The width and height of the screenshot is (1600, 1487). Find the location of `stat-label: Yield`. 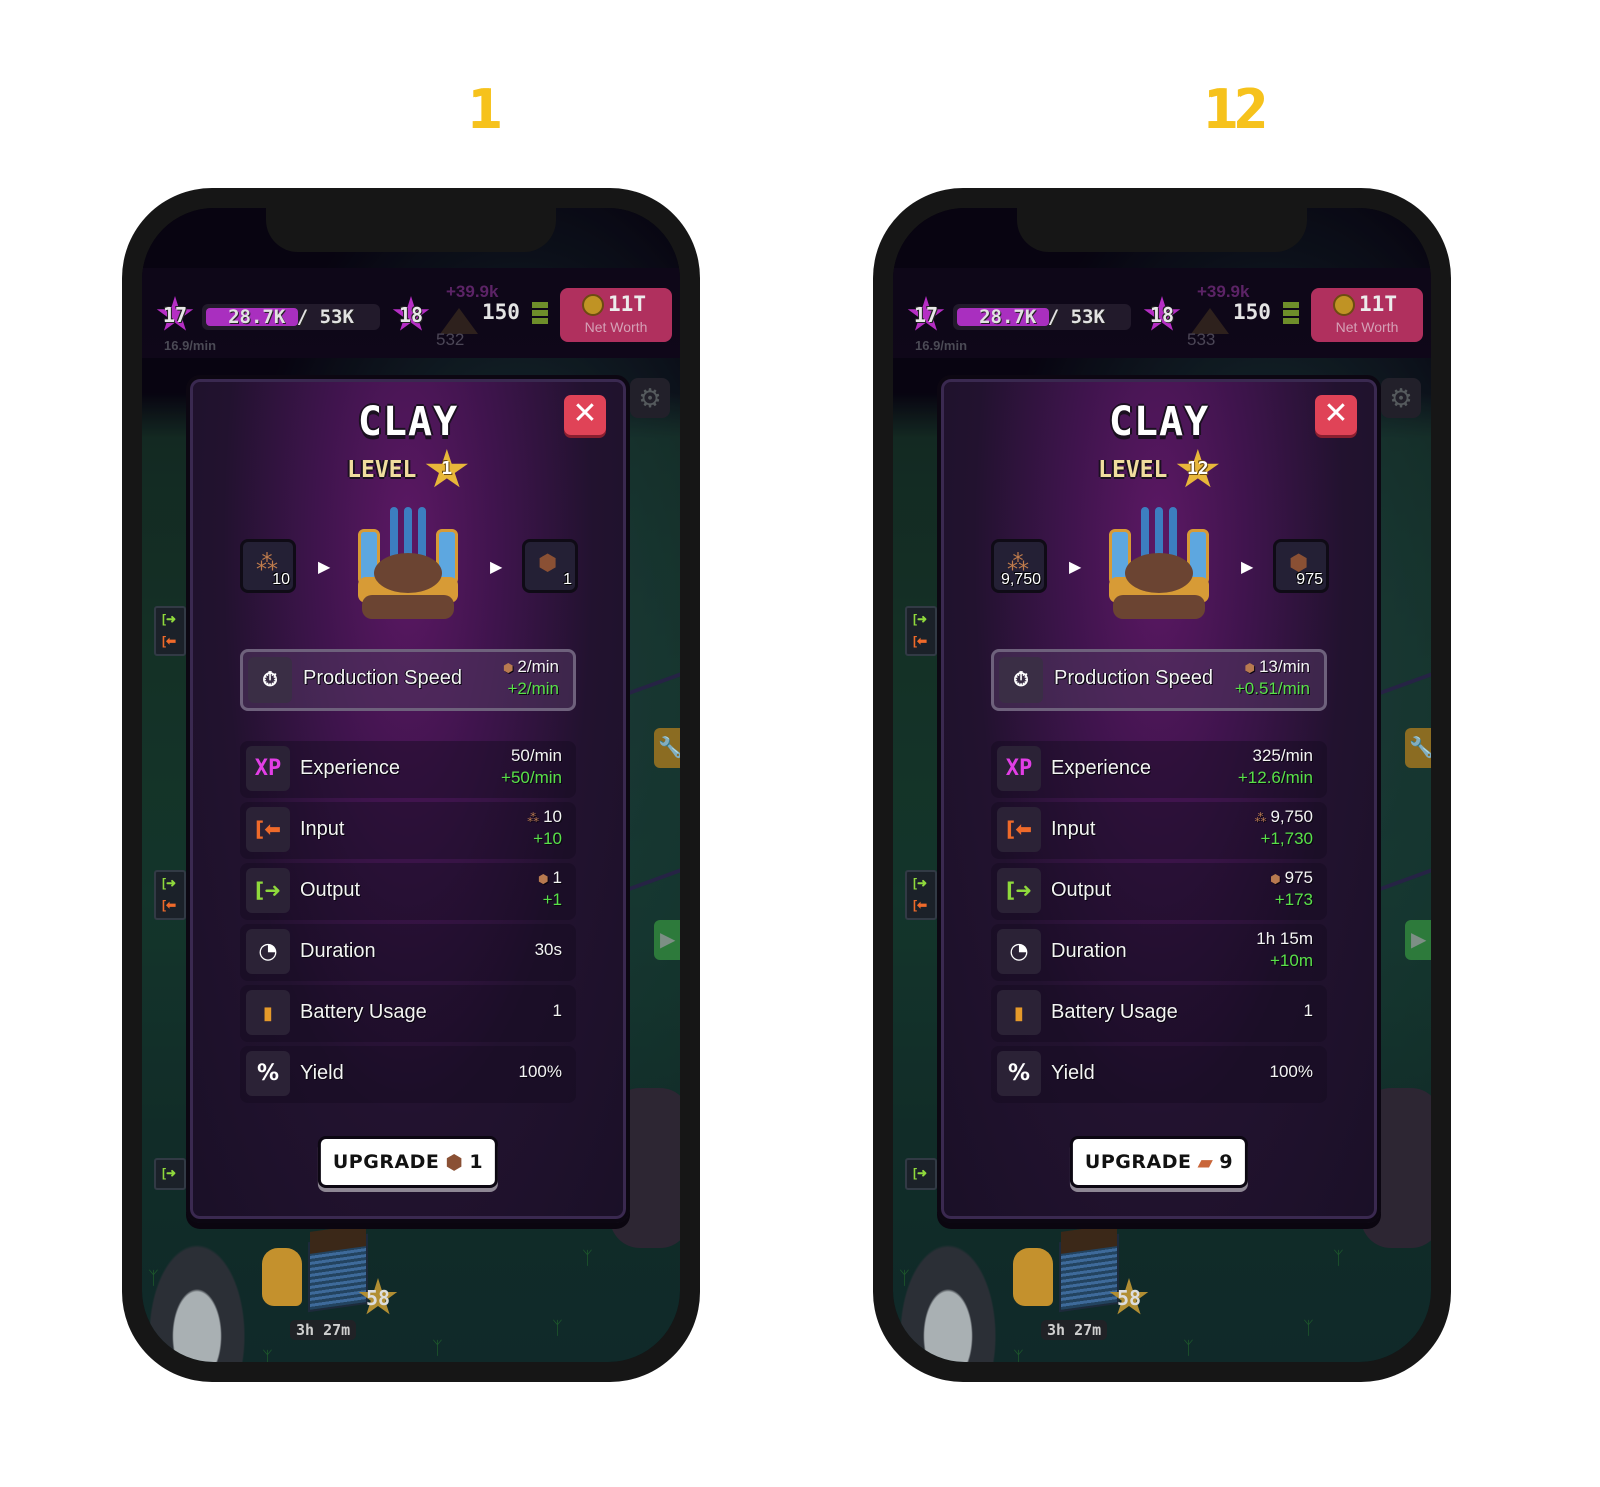

stat-label: Yield is located at coordinates (1073, 1073).